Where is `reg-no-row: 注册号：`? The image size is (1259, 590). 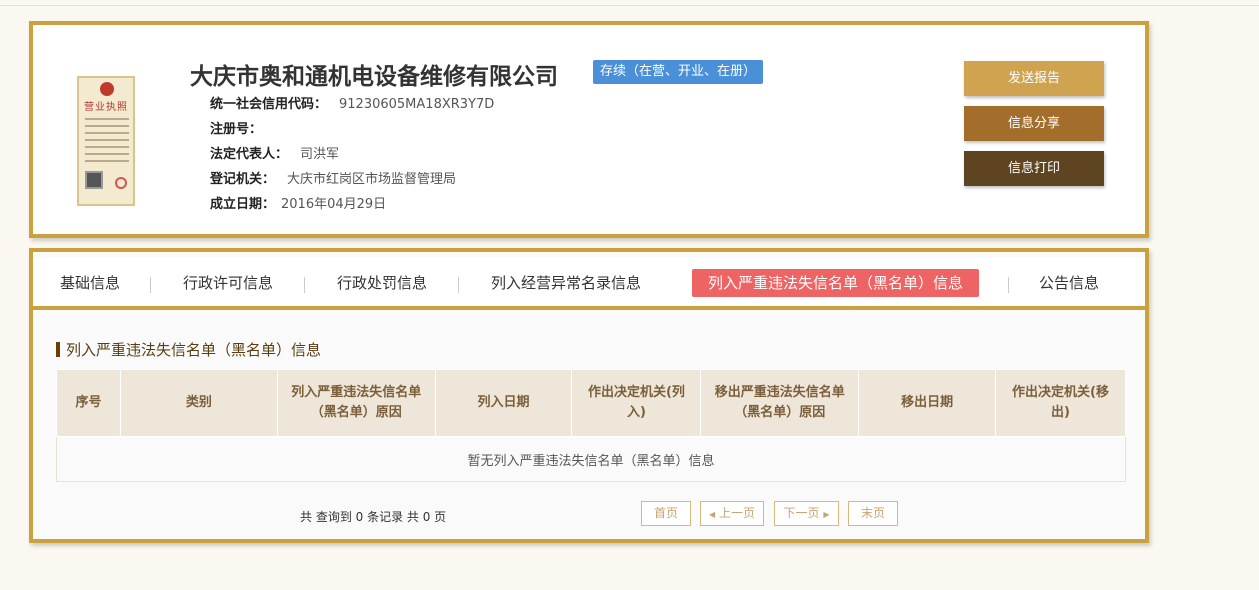 reg-no-row: 注册号： is located at coordinates (242, 127).